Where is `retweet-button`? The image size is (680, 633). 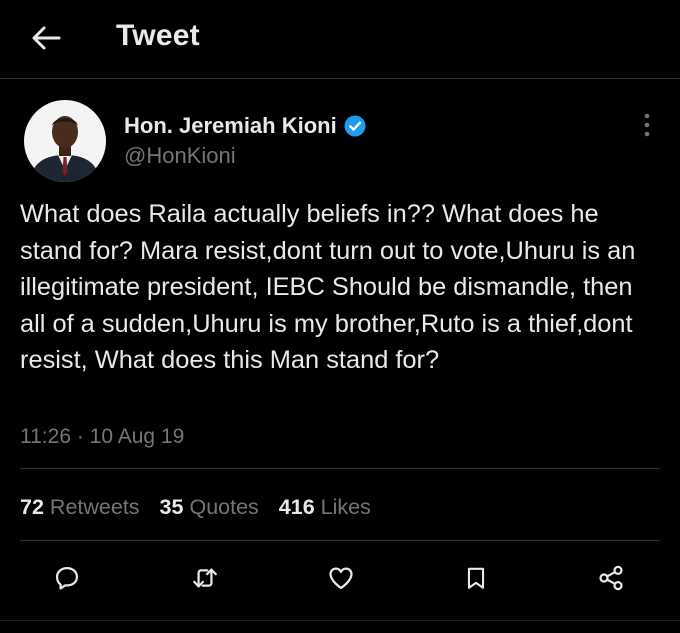 retweet-button is located at coordinates (205, 578).